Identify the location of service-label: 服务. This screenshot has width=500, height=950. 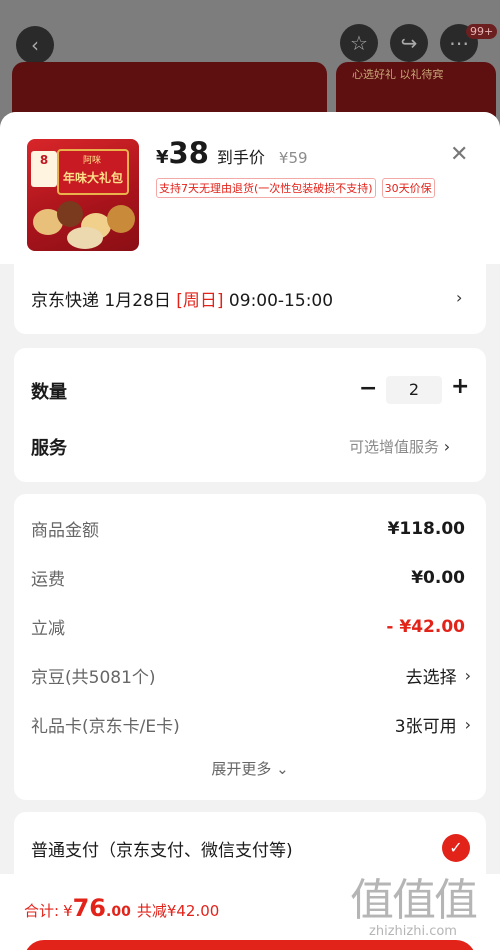
(49, 448).